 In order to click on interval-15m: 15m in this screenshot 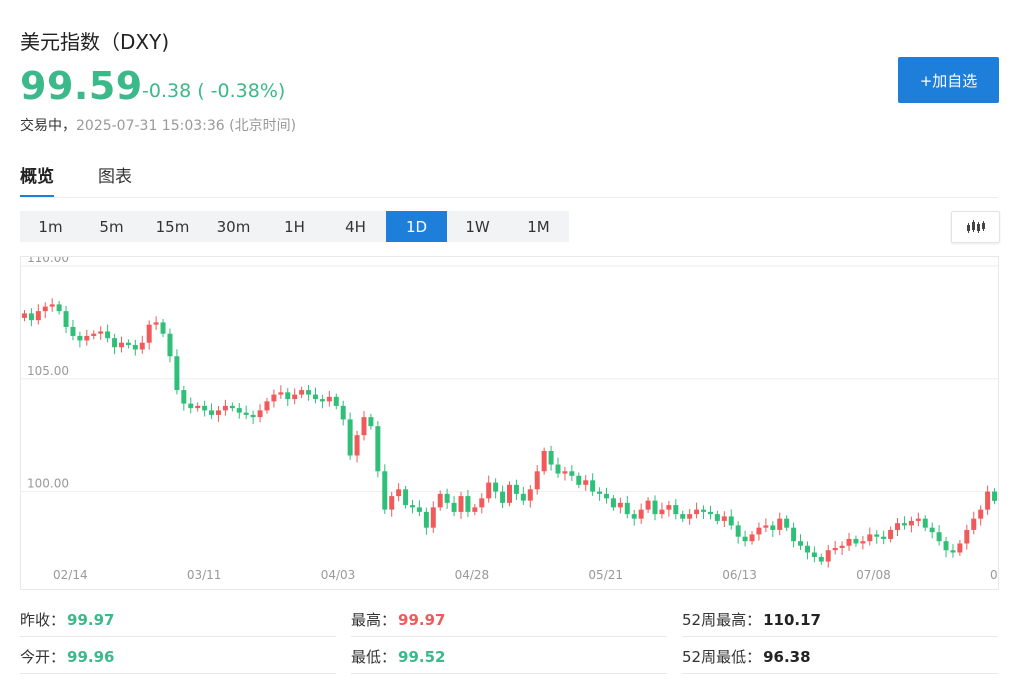, I will do `click(172, 226)`.